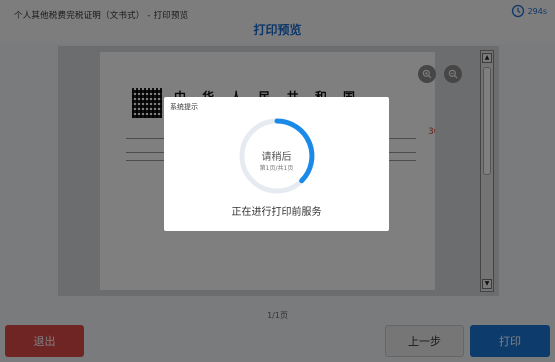 Image resolution: width=555 pixels, height=362 pixels. I want to click on dialog-message: 正在进行打印前服务, so click(276, 212).